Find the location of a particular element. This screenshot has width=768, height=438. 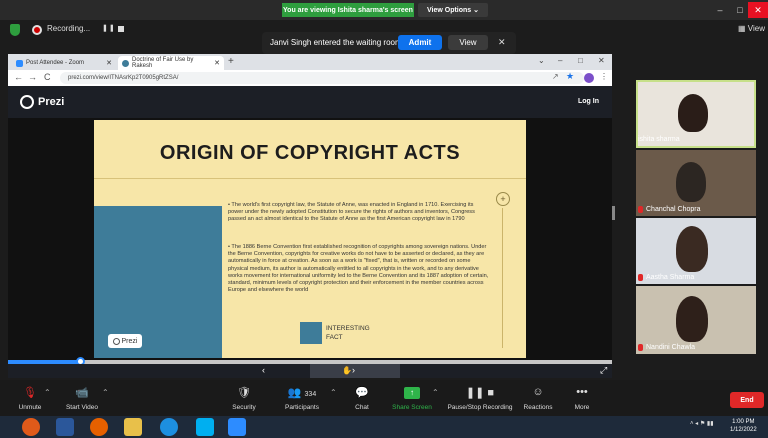

tab-label: Post Attendee - Zoom is located at coordinates (55, 63).